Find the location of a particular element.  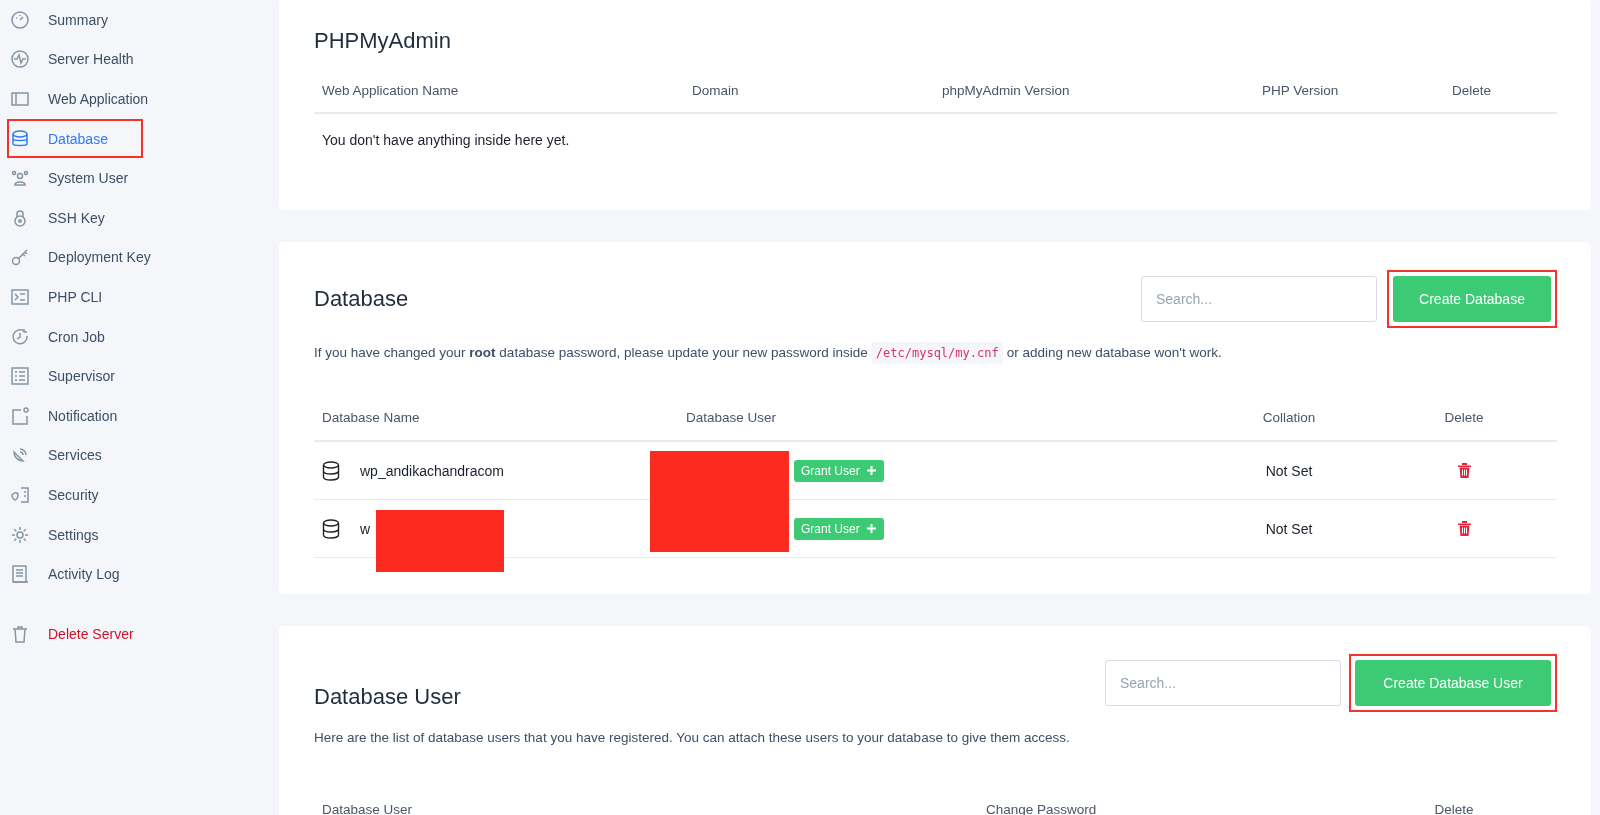

section-title: Database User is located at coordinates (387, 697).